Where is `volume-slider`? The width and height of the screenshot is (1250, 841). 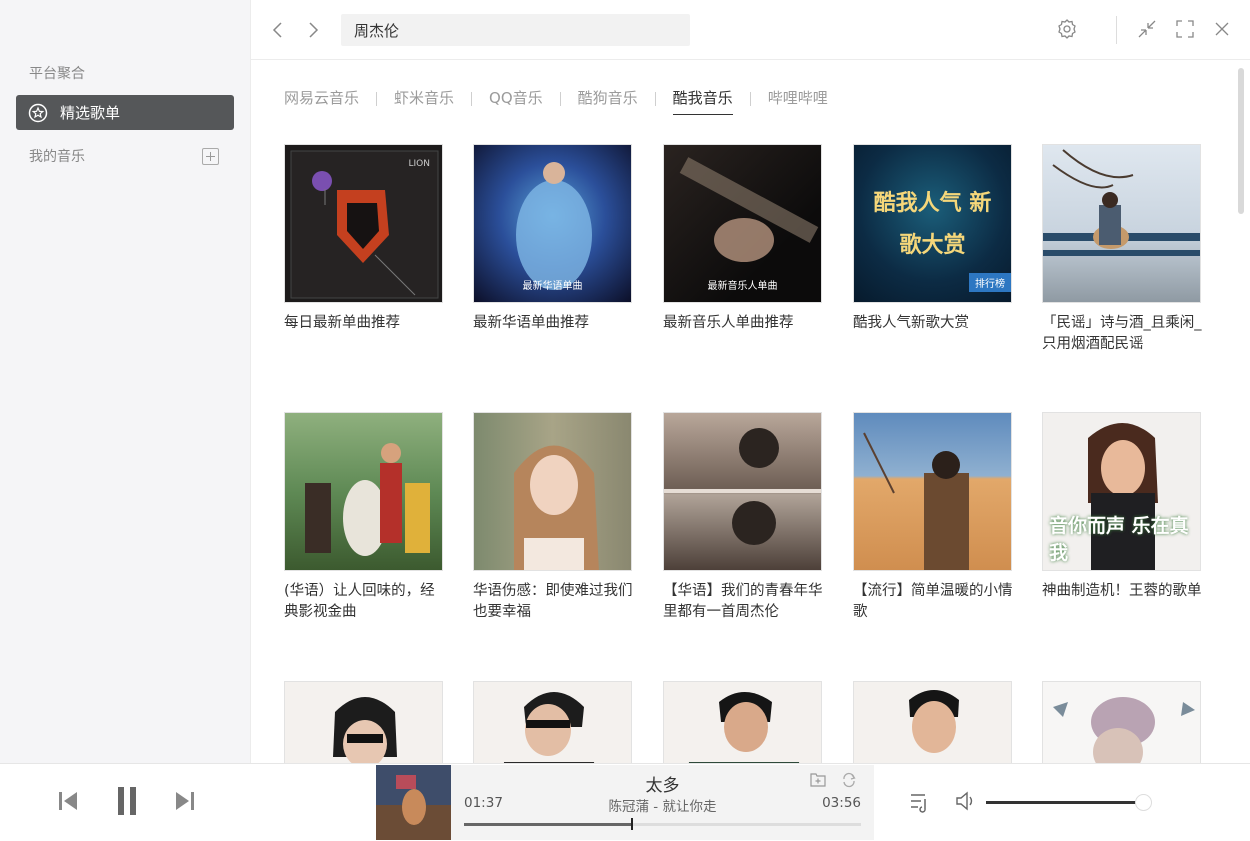 volume-slider is located at coordinates (1069, 802).